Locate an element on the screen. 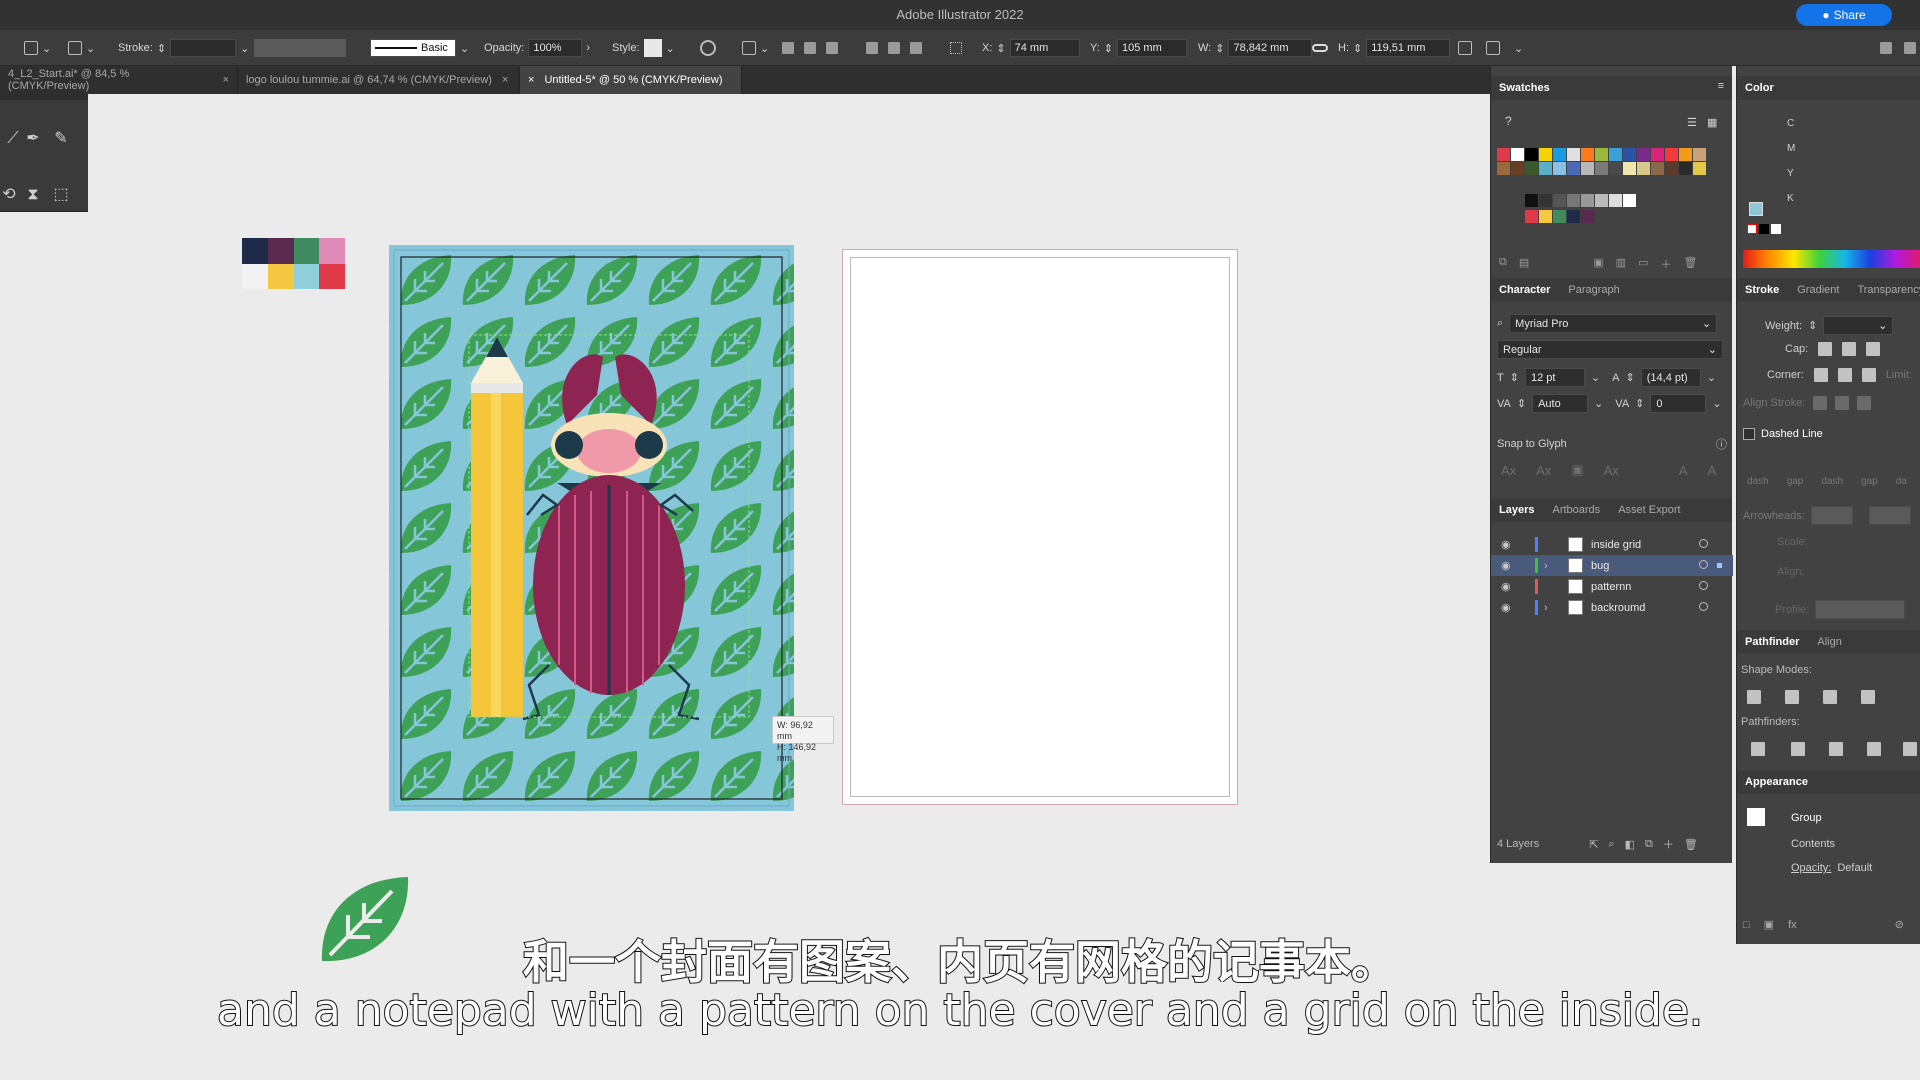  variable-width-profile is located at coordinates (300, 48).